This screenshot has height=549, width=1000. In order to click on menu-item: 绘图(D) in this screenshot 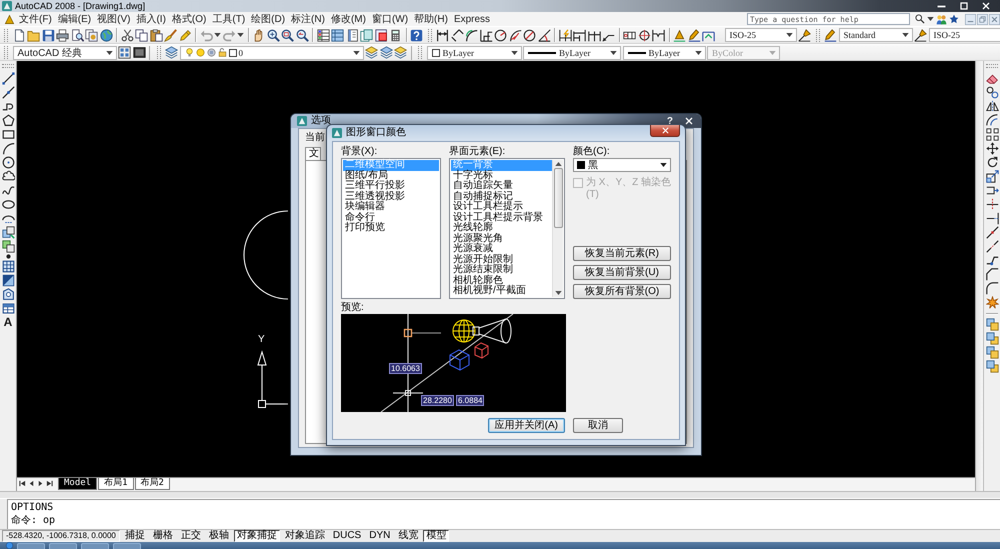, I will do `click(268, 19)`.